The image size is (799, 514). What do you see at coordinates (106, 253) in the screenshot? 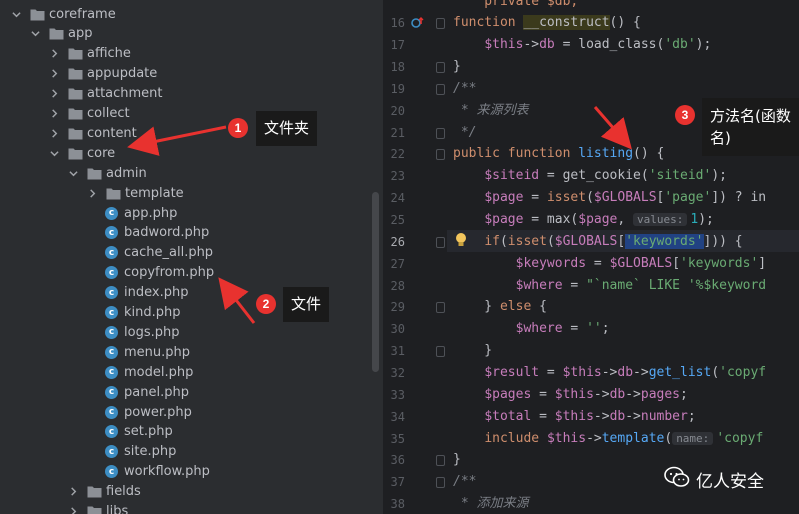
I see `tree-file: c cache_all.php` at bounding box center [106, 253].